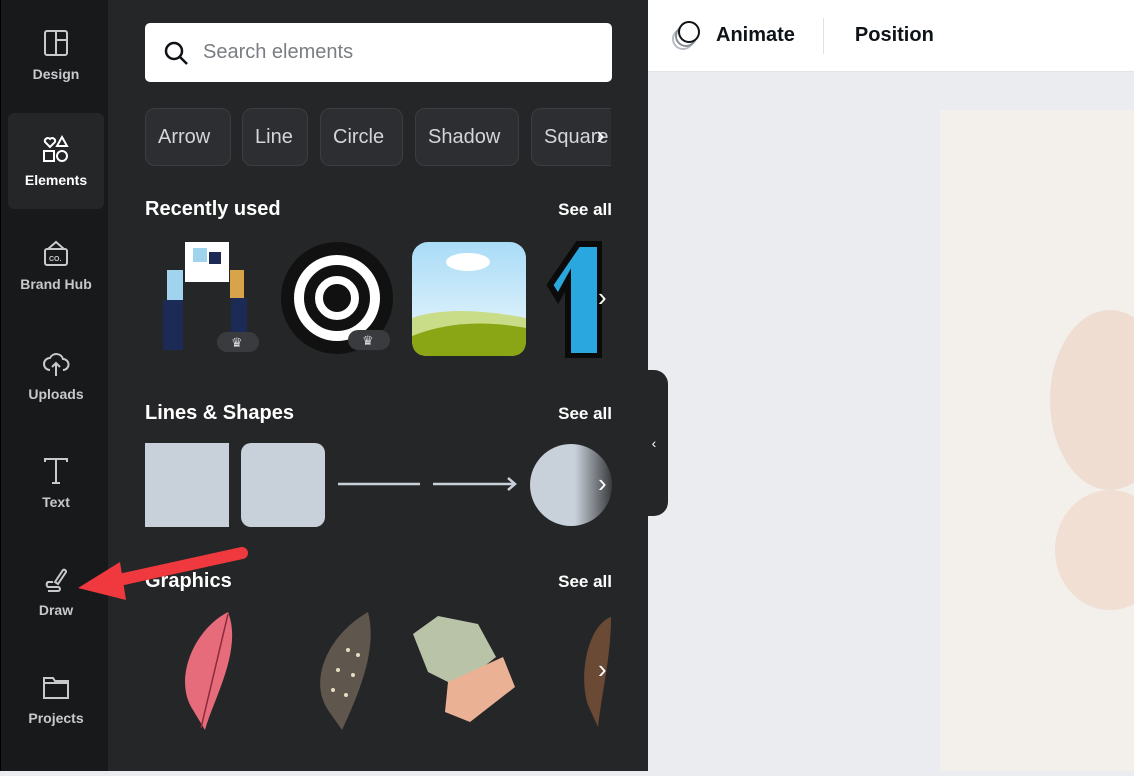 The width and height of the screenshot is (1134, 776). What do you see at coordinates (56, 580) in the screenshot?
I see `draw-icon` at bounding box center [56, 580].